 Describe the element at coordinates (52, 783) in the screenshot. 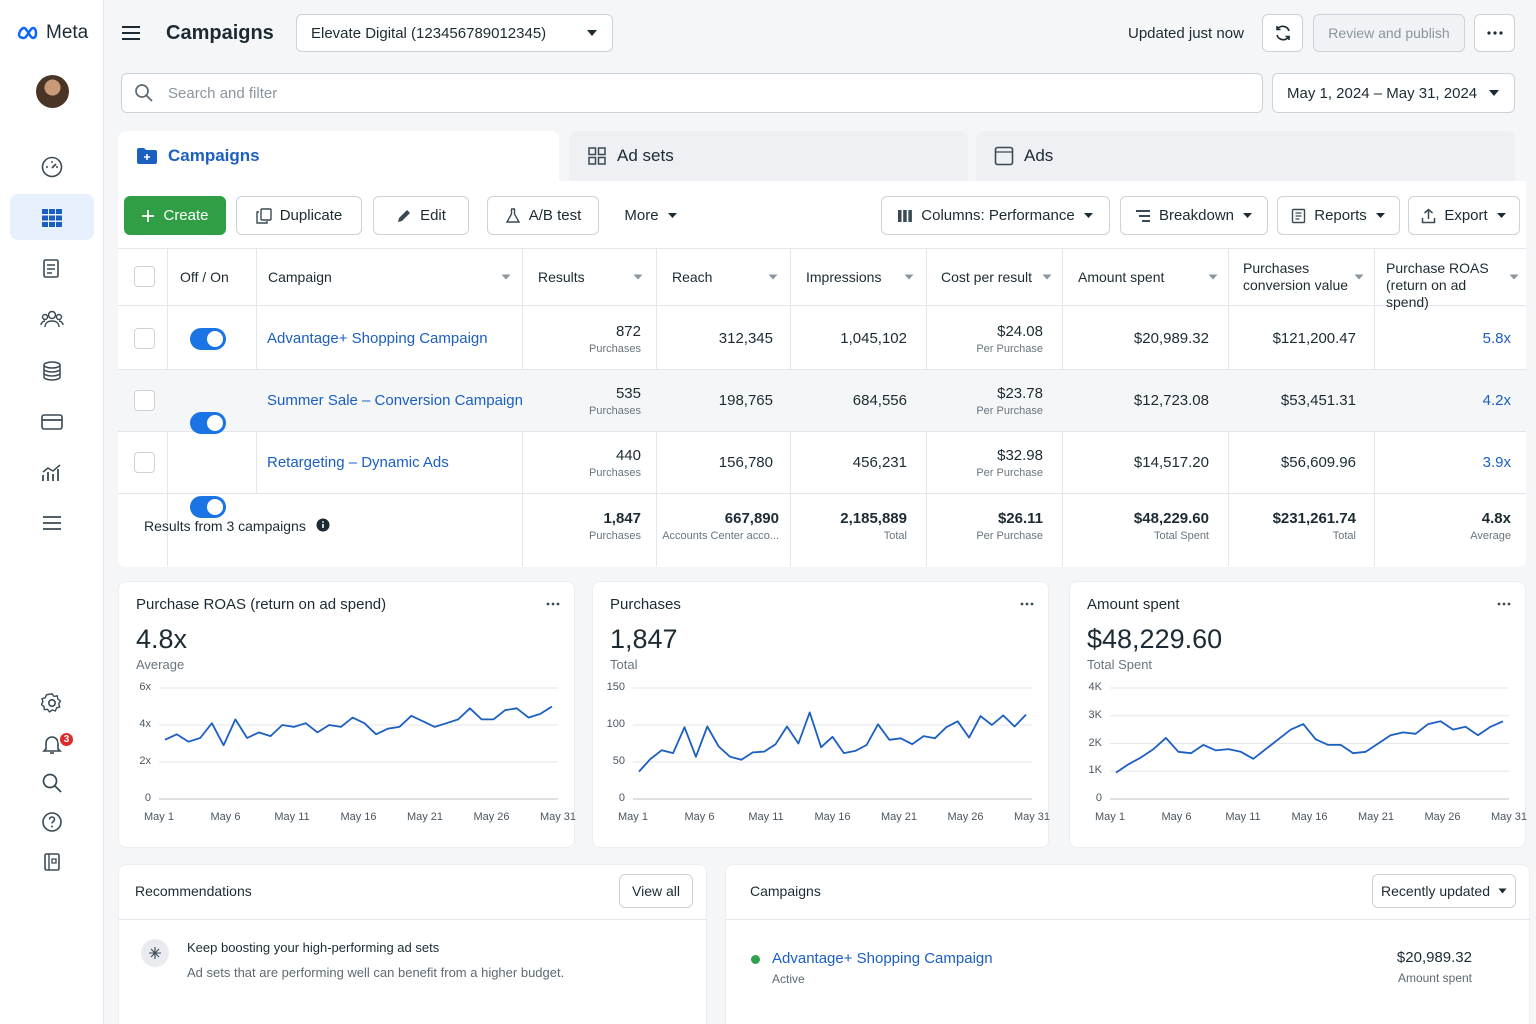

I see `search-icon` at that location.